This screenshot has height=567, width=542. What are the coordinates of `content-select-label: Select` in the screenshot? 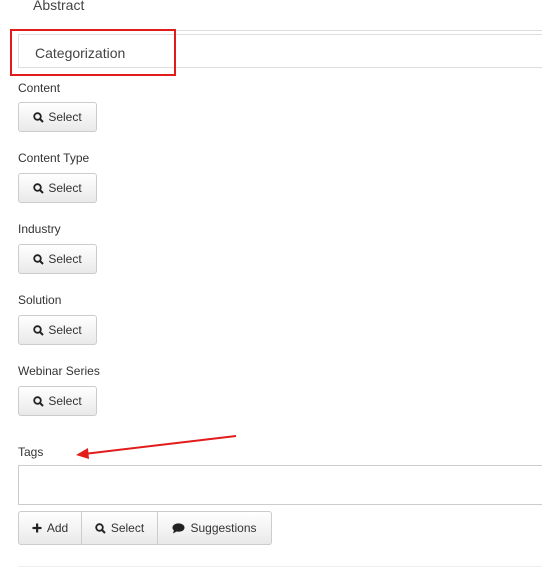 It's located at (65, 117).